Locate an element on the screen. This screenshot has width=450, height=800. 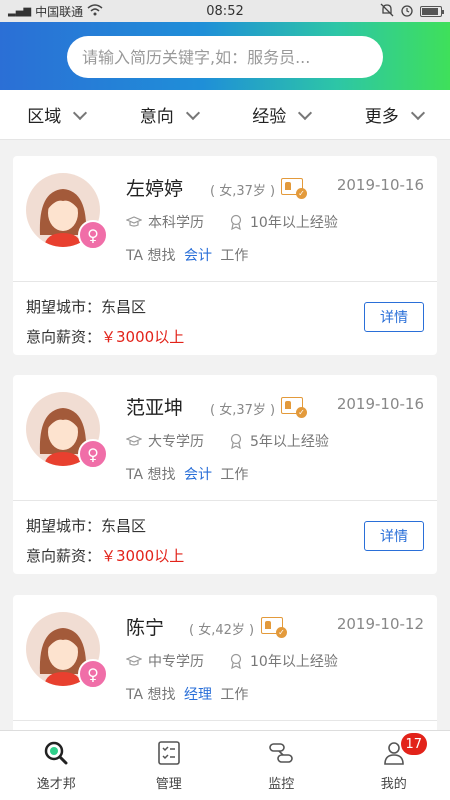
tab-monitor: 监控 is located at coordinates (281, 765).